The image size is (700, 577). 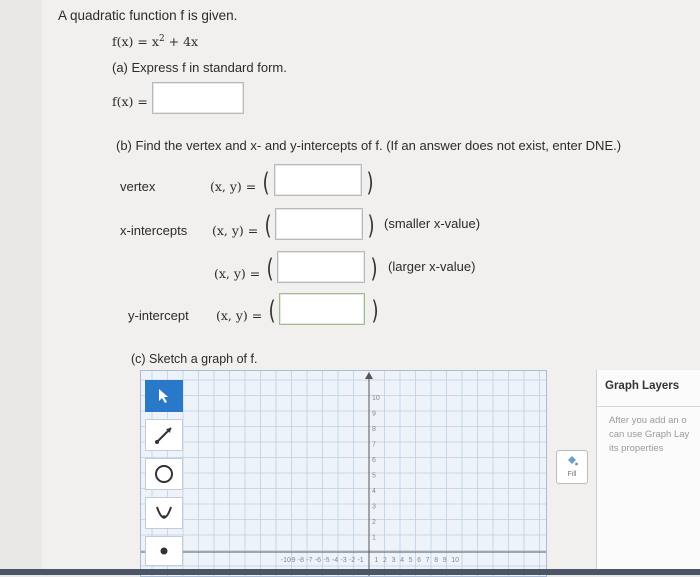 I want to click on y-tick-label: 2, so click(x=374, y=522).